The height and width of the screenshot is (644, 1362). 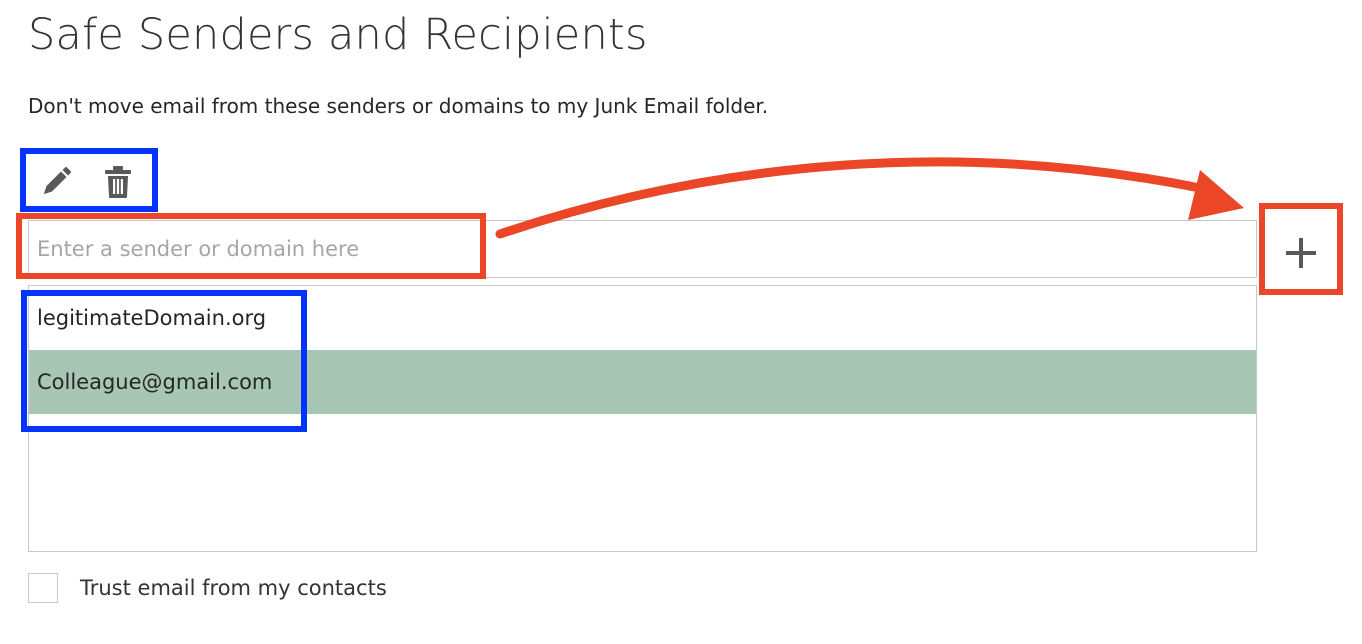 I want to click on list-item-legitimatedomain: legitimateDomain.org, so click(x=642, y=318).